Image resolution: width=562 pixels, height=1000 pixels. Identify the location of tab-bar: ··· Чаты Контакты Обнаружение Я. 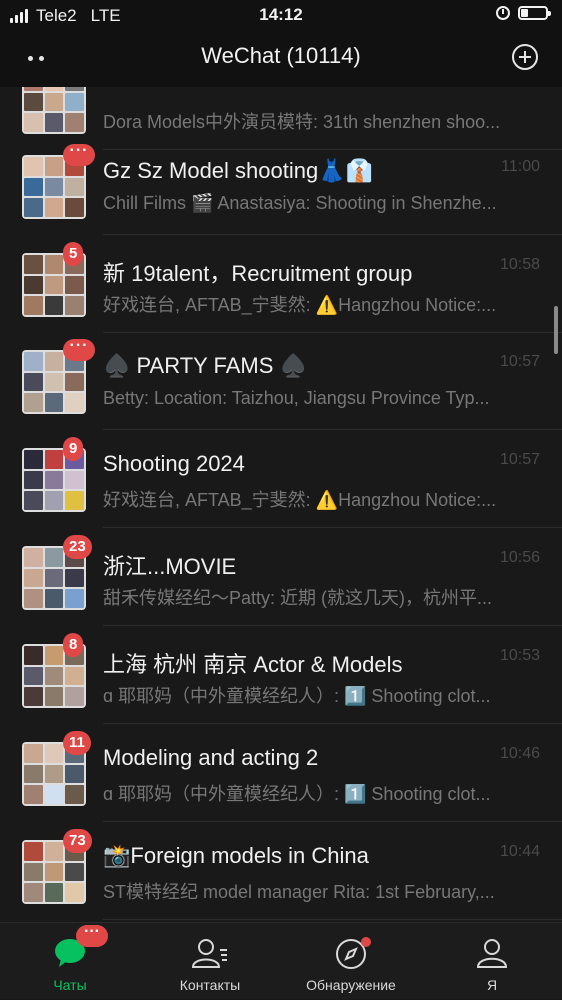
(281, 960).